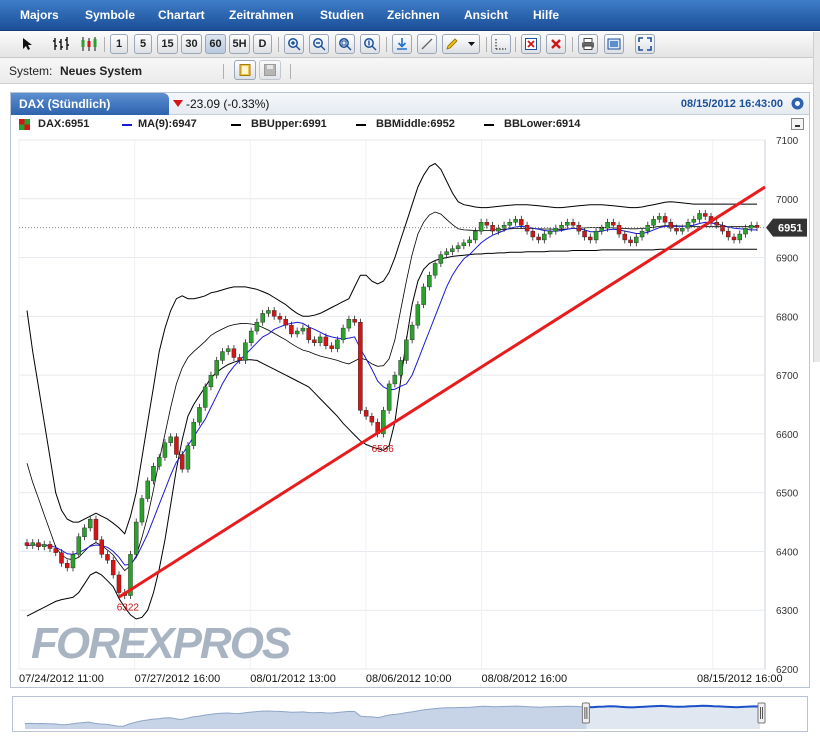 This screenshot has width=820, height=747. What do you see at coordinates (61, 44) in the screenshot?
I see `bar-chart-type-icon` at bounding box center [61, 44].